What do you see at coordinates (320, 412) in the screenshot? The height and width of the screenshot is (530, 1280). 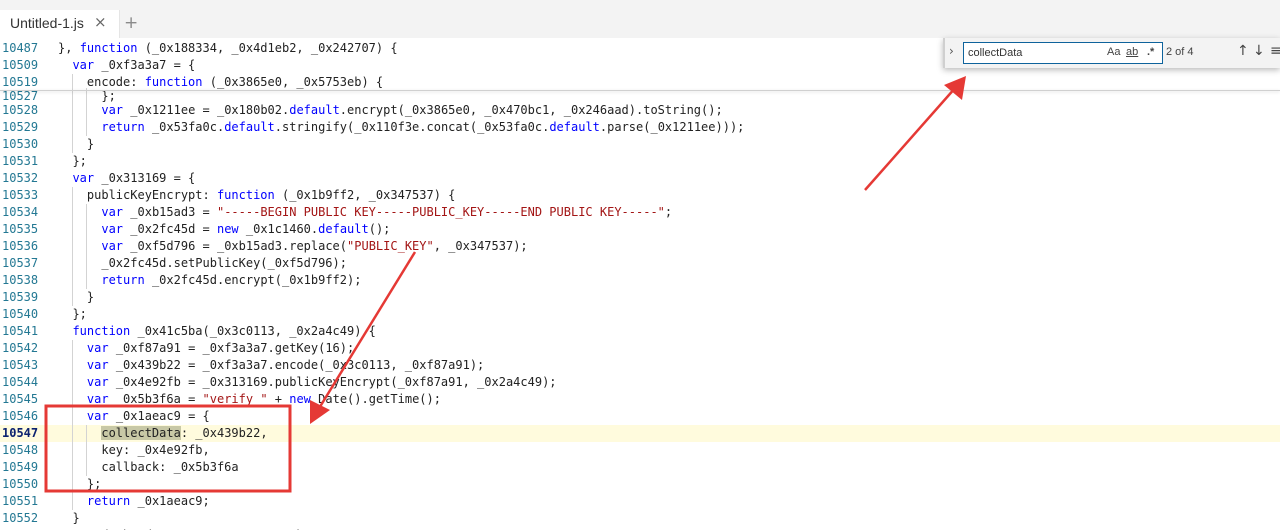 I see `arrow-to-code-head` at bounding box center [320, 412].